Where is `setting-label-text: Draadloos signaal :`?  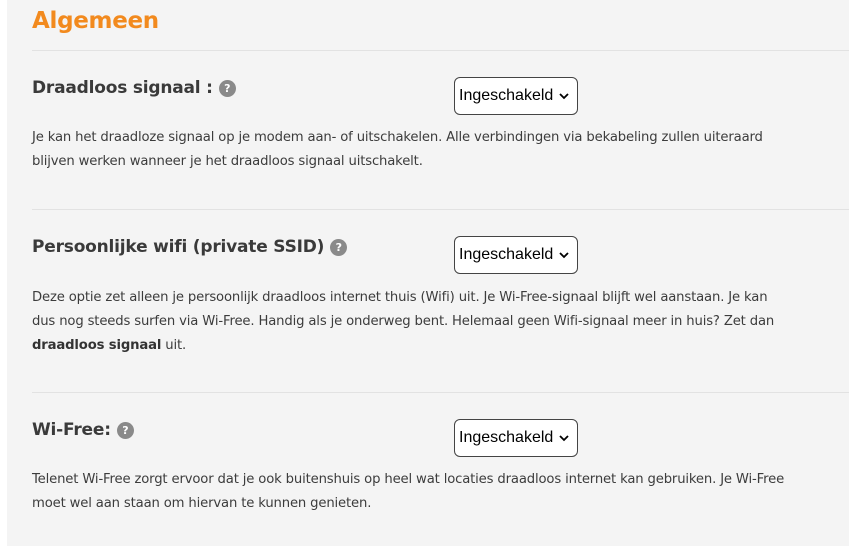
setting-label-text: Draadloos signaal : is located at coordinates (122, 88).